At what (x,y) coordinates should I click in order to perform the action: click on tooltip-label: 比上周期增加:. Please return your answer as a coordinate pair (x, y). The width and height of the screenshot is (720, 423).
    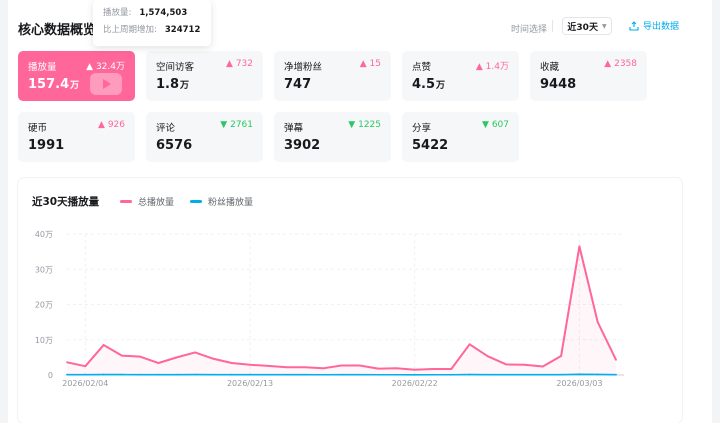
    Looking at the image, I should click on (130, 30).